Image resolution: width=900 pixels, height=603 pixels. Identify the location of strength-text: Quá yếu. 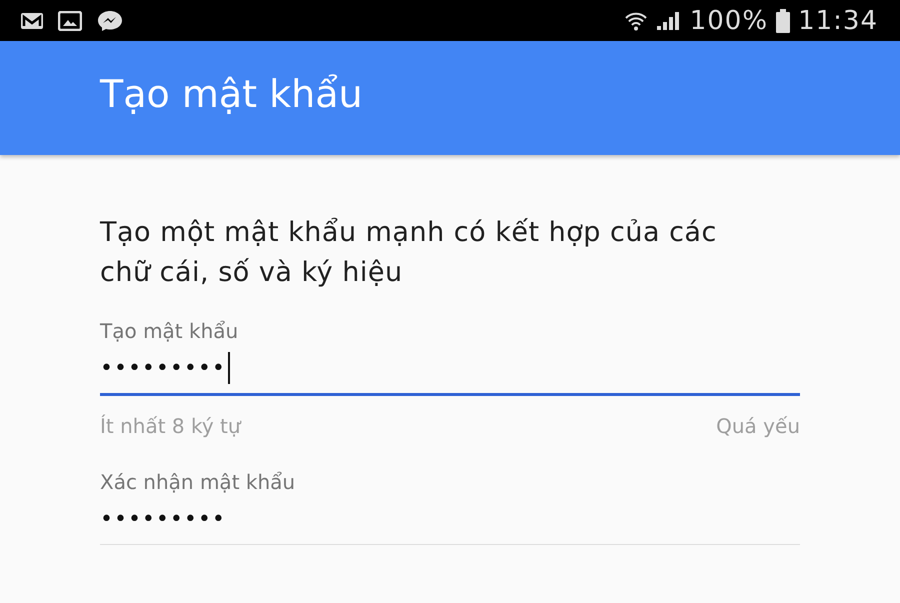
(758, 426).